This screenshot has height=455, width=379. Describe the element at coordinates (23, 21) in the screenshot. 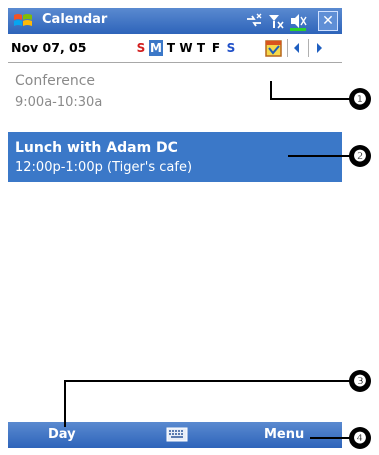

I see `windows-start-icon` at that location.